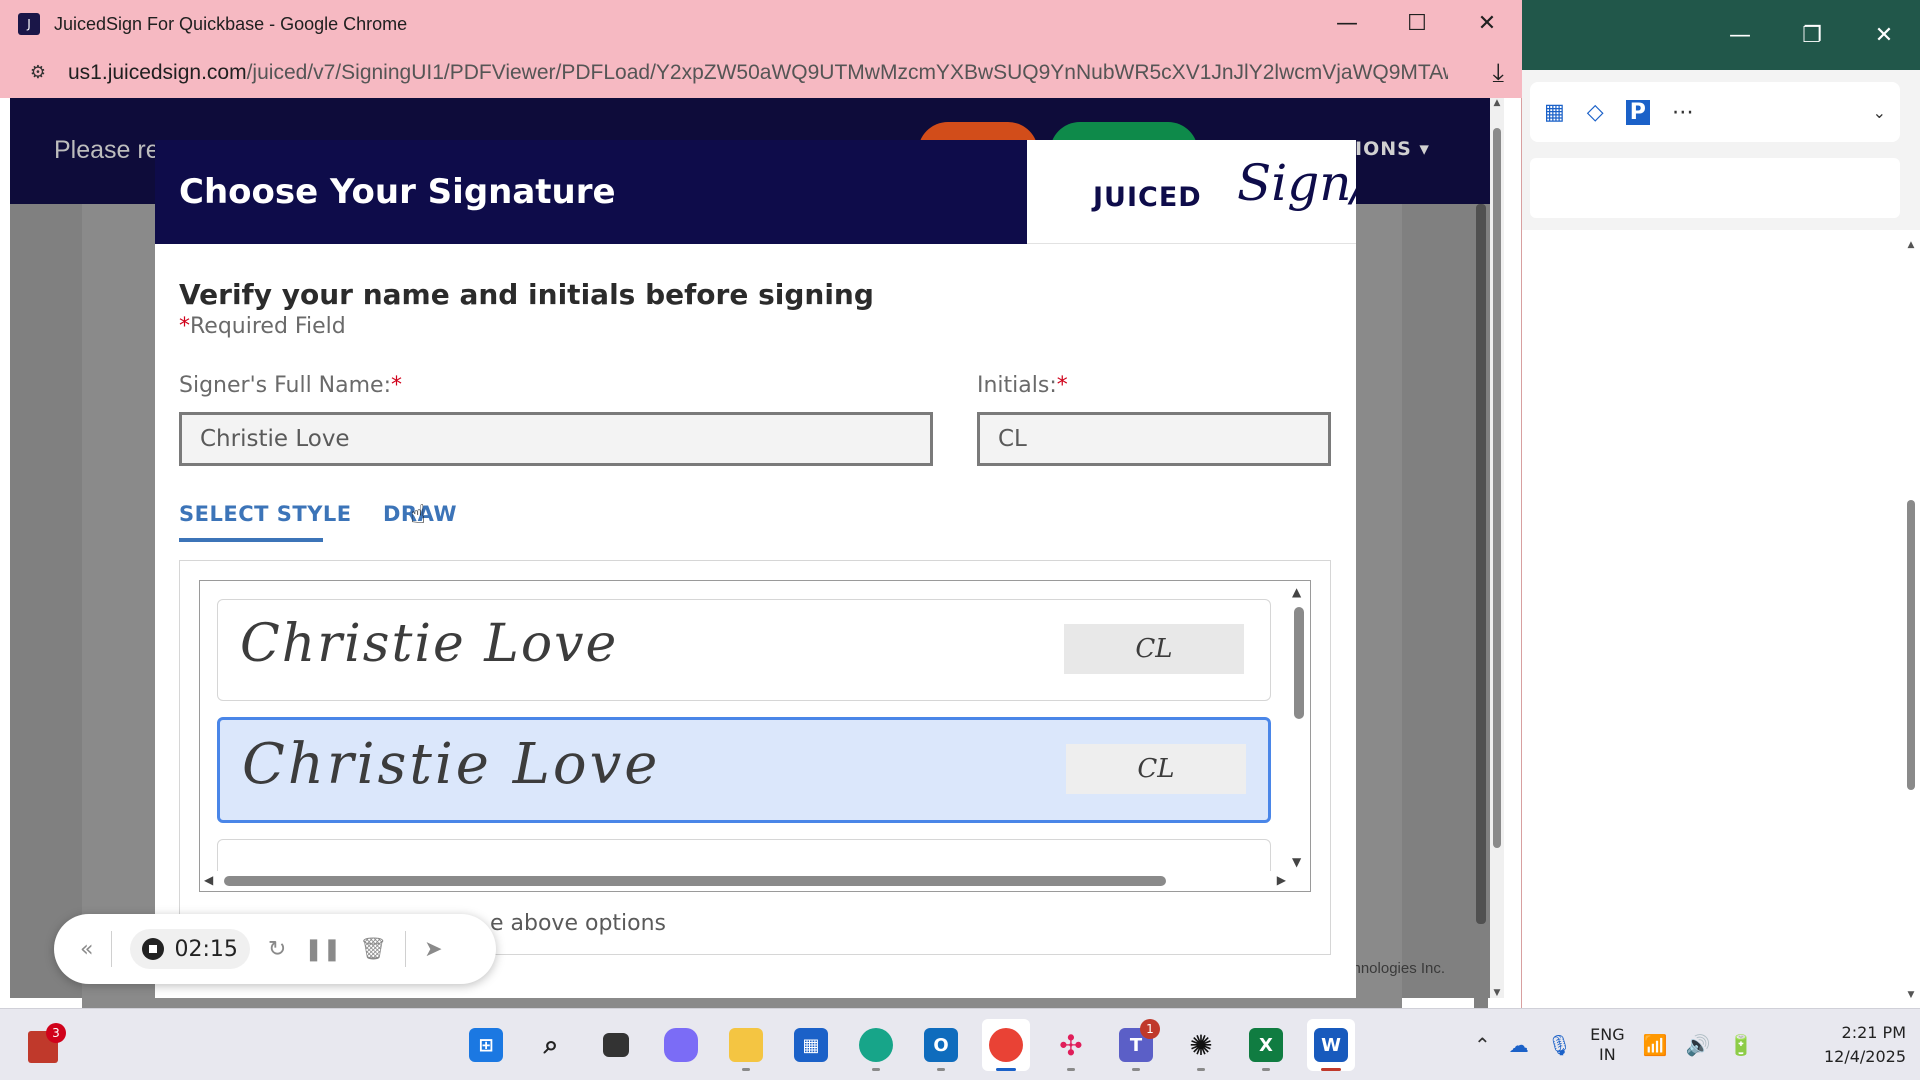 The width and height of the screenshot is (1920, 1080). Describe the element at coordinates (1299, 726) in the screenshot. I see `list-vertical-scrollbar: ▲ ▼` at that location.